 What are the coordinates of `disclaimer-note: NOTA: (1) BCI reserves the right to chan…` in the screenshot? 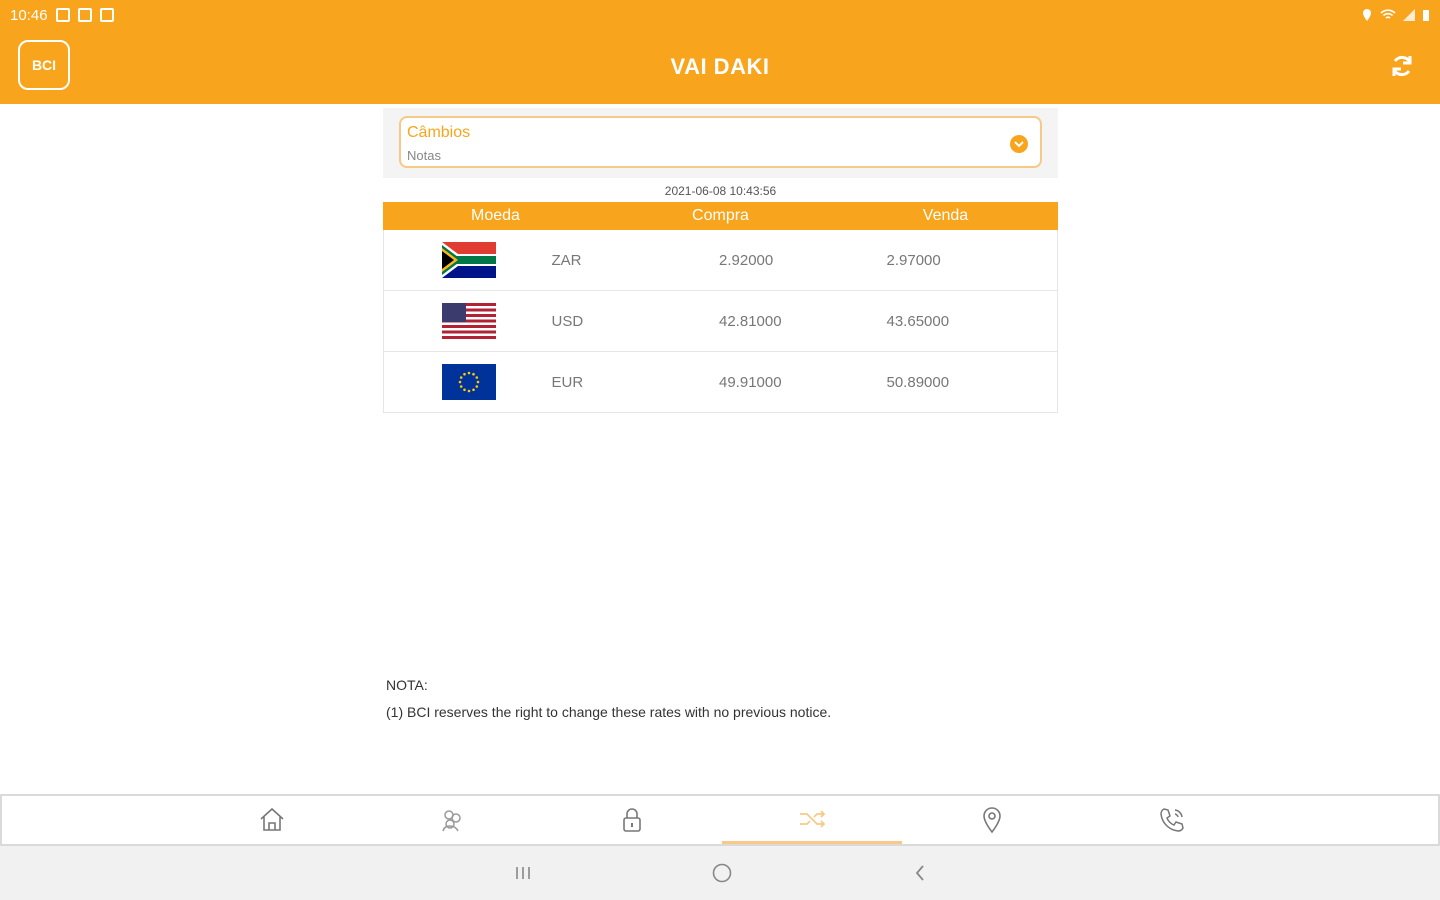 It's located at (608, 699).